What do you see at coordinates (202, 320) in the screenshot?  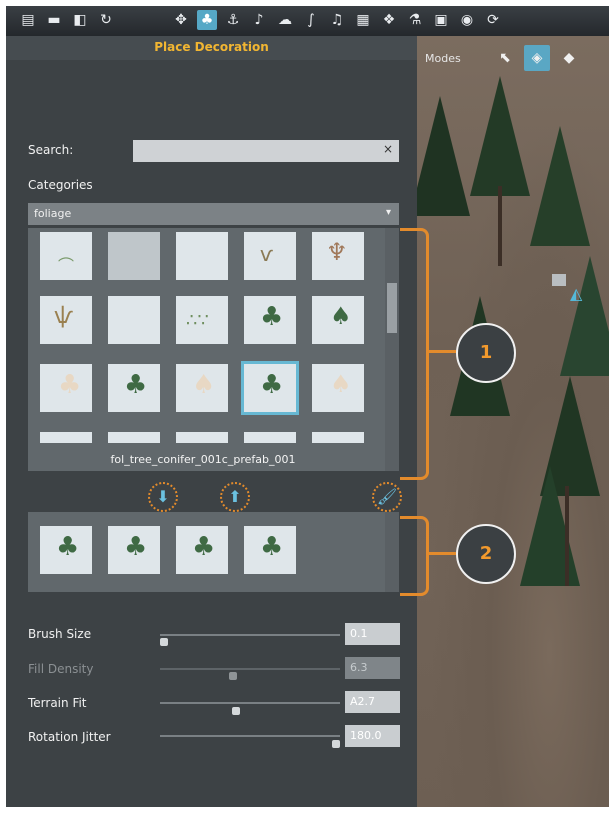 I see `asset-thumbnail: ∴∵` at bounding box center [202, 320].